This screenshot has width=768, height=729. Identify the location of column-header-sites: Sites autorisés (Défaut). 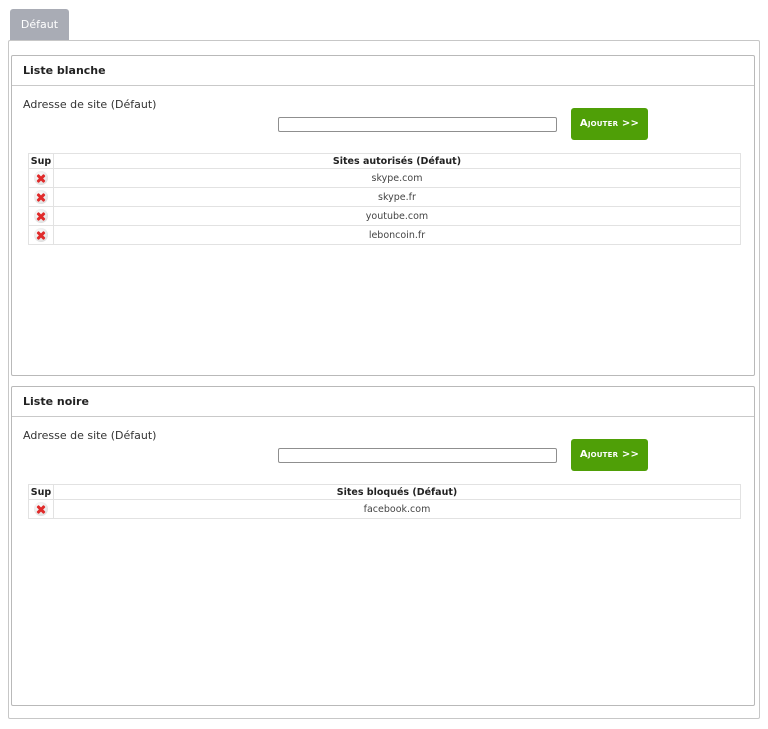
(397, 161).